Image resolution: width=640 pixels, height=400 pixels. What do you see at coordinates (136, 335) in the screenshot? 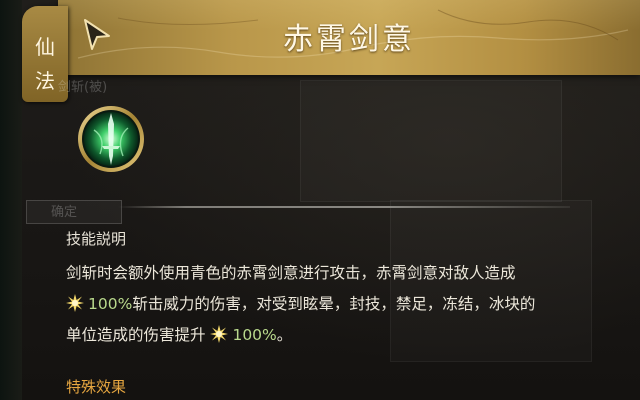
I see `description-line-3-text: 单位造成的伤害提升` at bounding box center [136, 335].